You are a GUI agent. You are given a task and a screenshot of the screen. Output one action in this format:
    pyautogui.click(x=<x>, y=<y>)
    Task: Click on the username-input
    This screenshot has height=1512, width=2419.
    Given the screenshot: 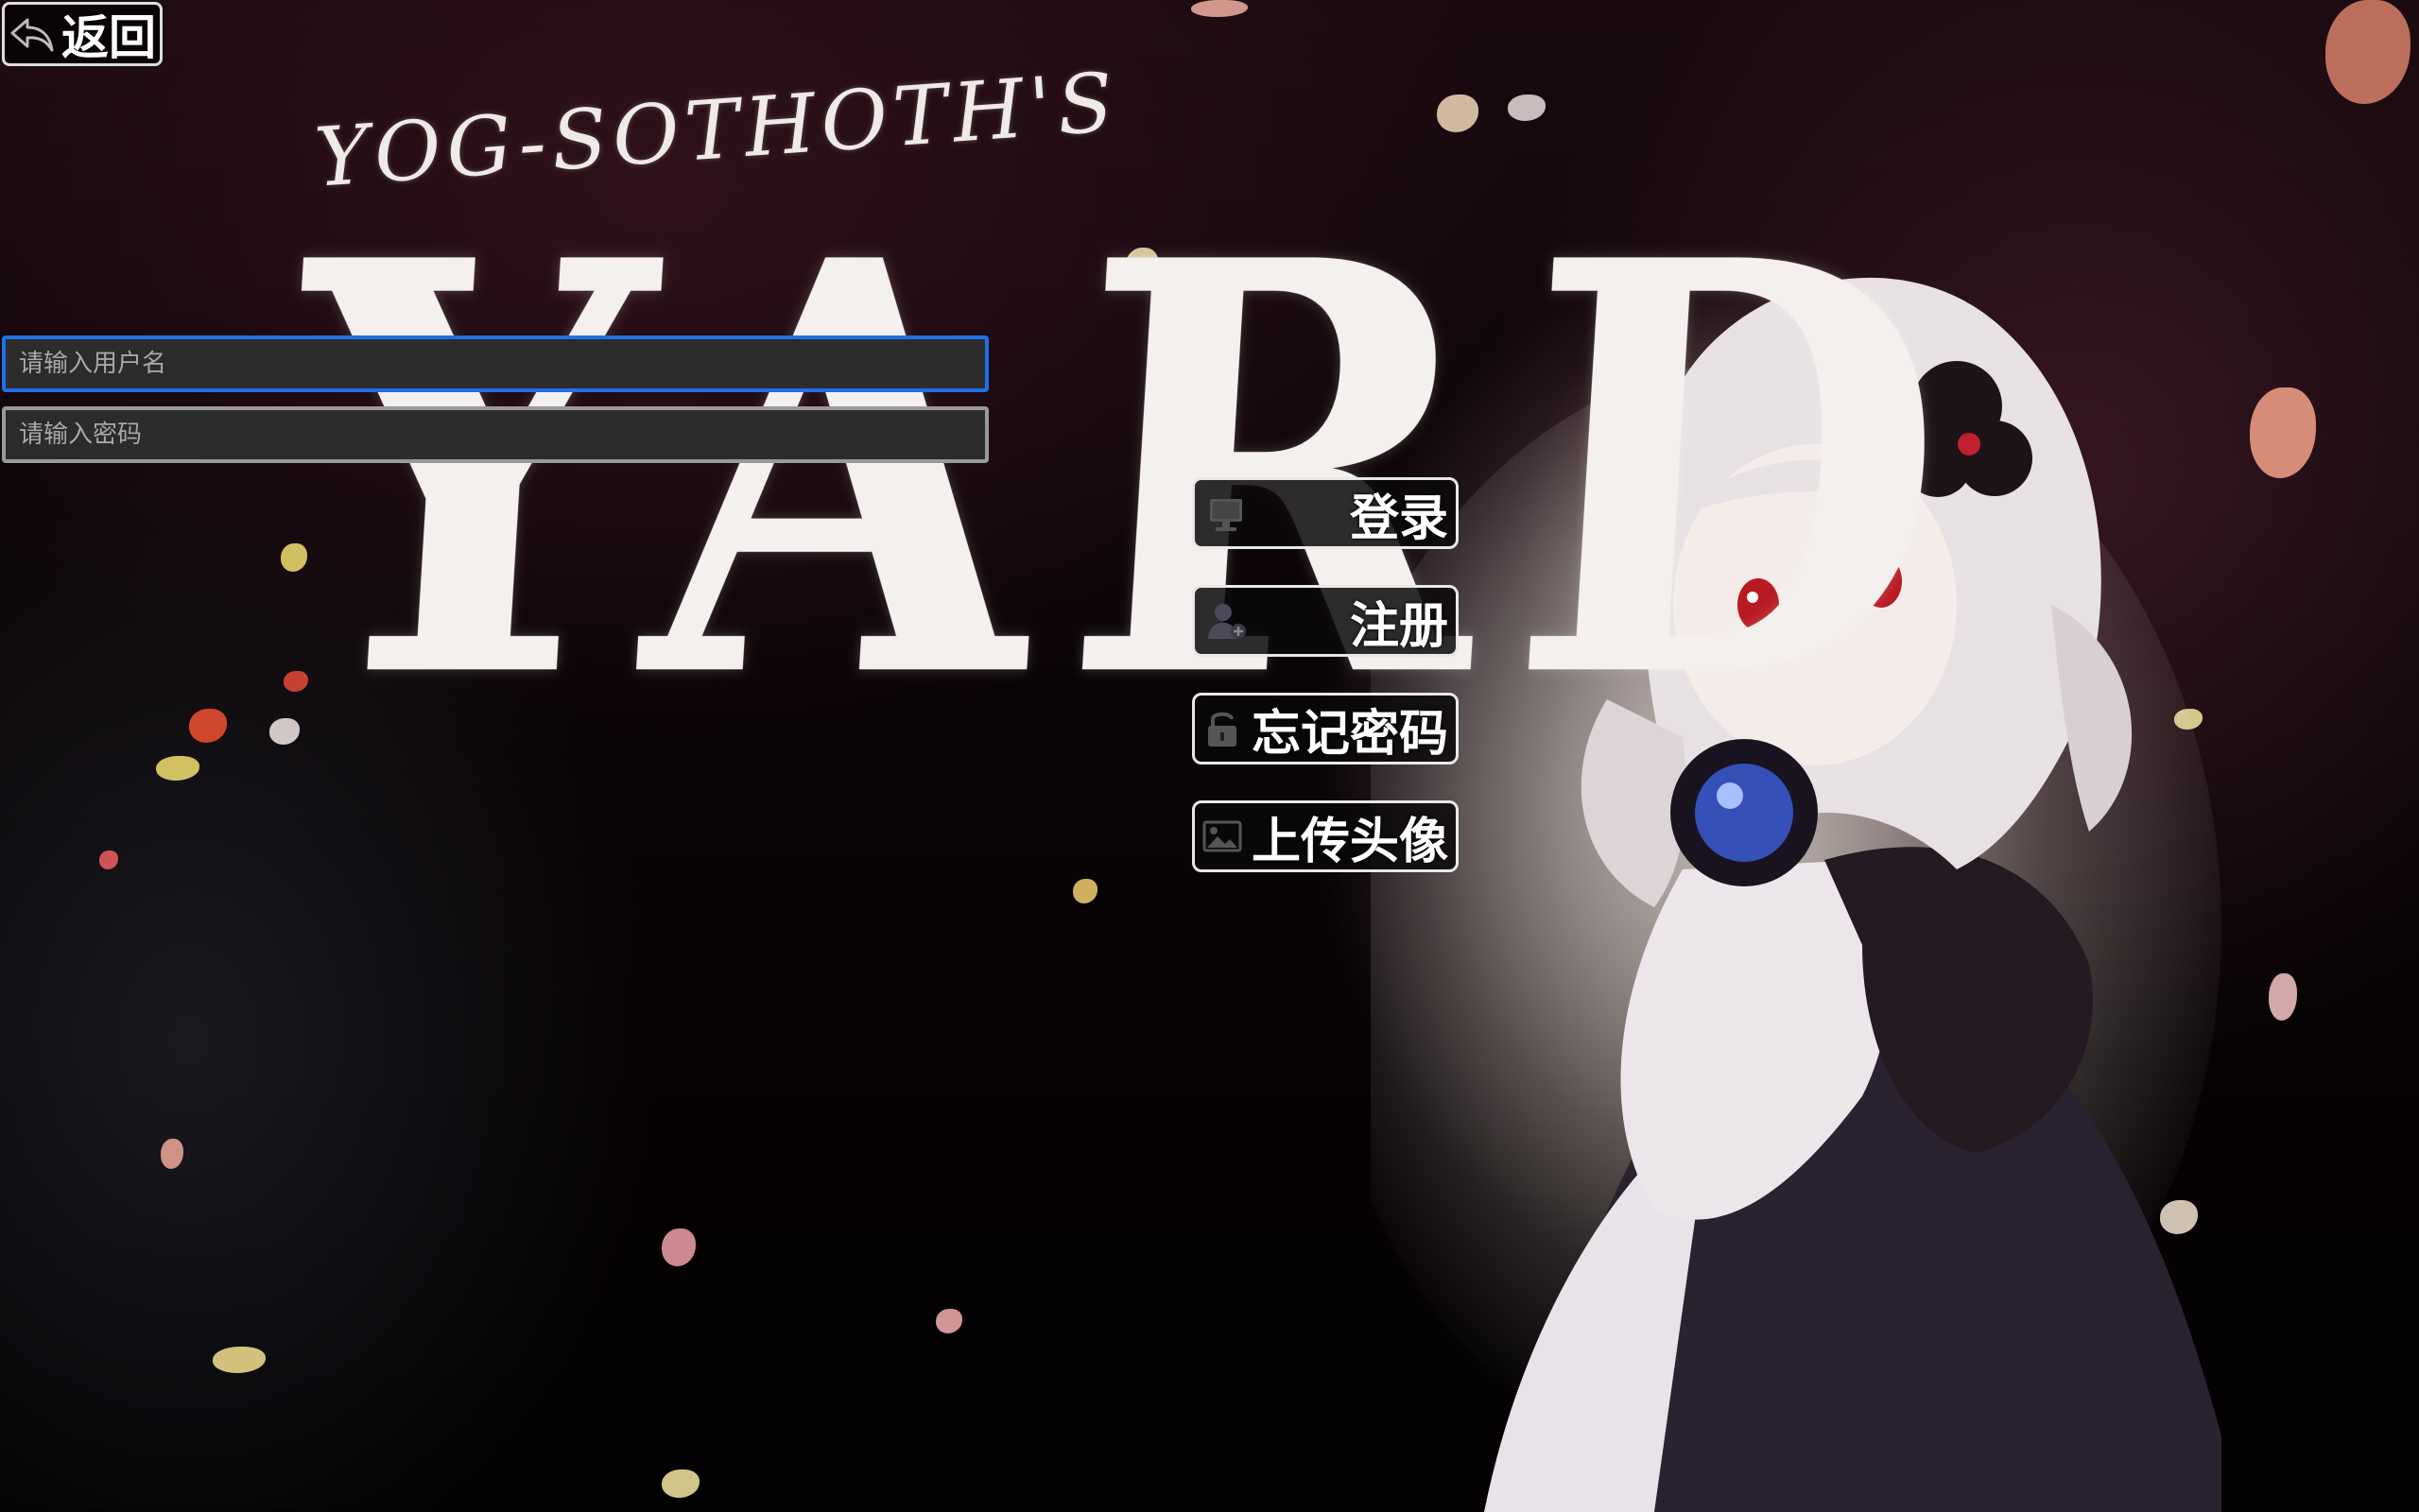 What is the action you would take?
    pyautogui.click(x=495, y=363)
    